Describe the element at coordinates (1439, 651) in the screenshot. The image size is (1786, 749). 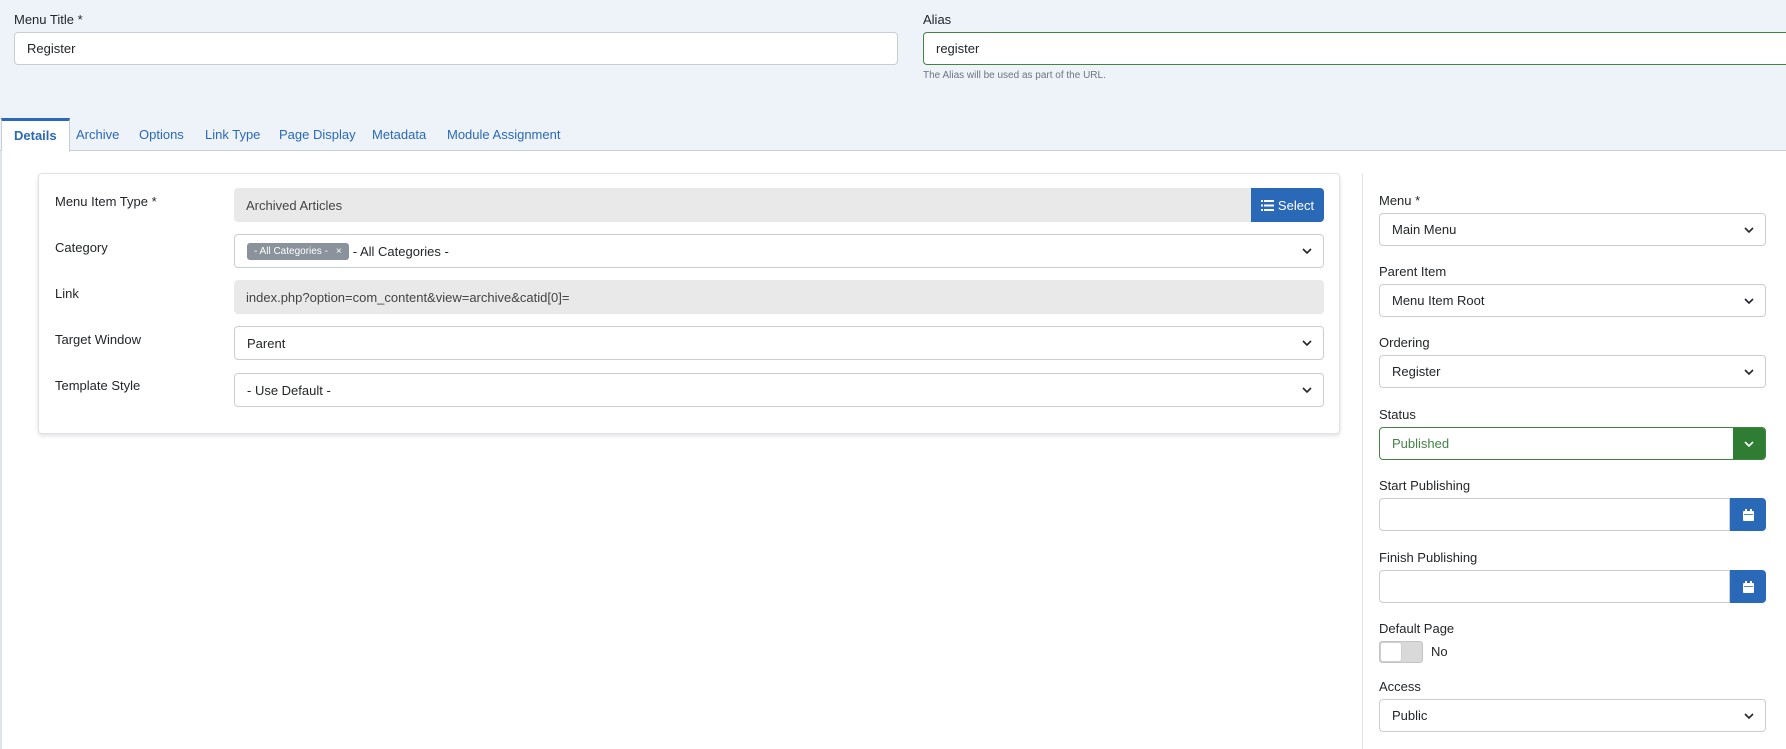
I see `default-page-value: No` at that location.